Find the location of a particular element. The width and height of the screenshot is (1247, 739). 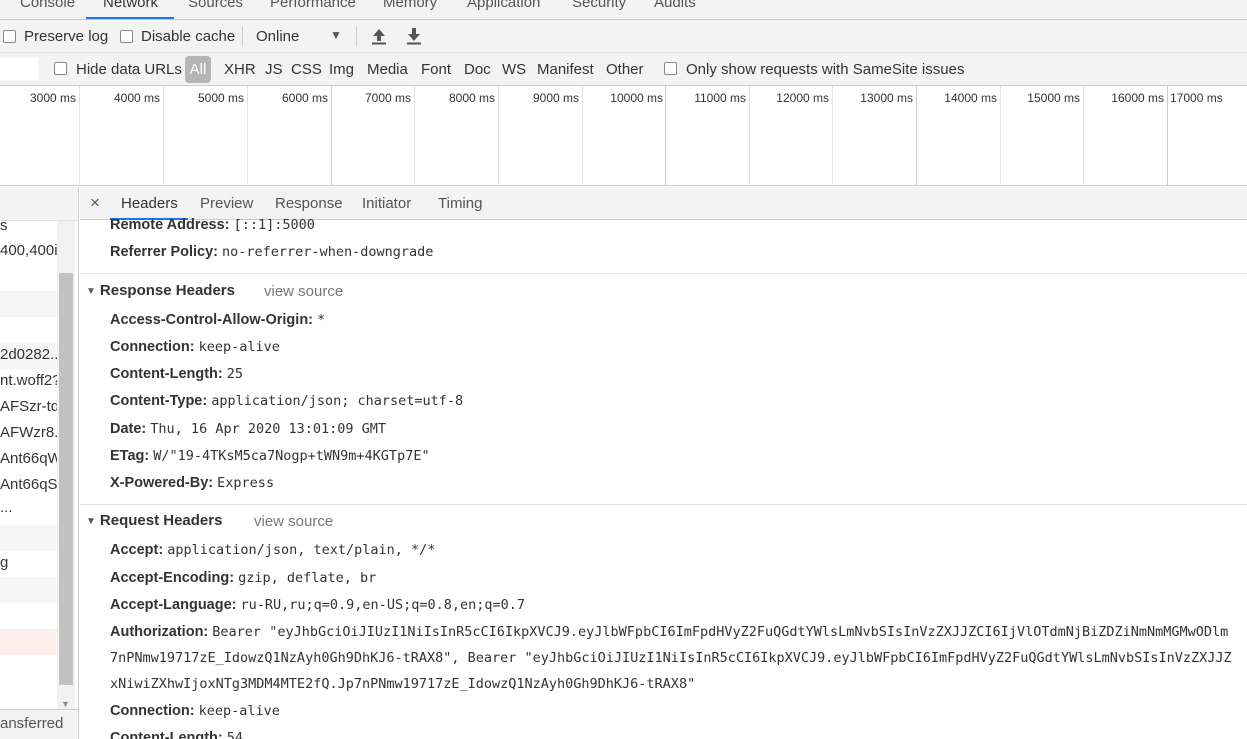

header-key: X-Powered-By: is located at coordinates (164, 483).